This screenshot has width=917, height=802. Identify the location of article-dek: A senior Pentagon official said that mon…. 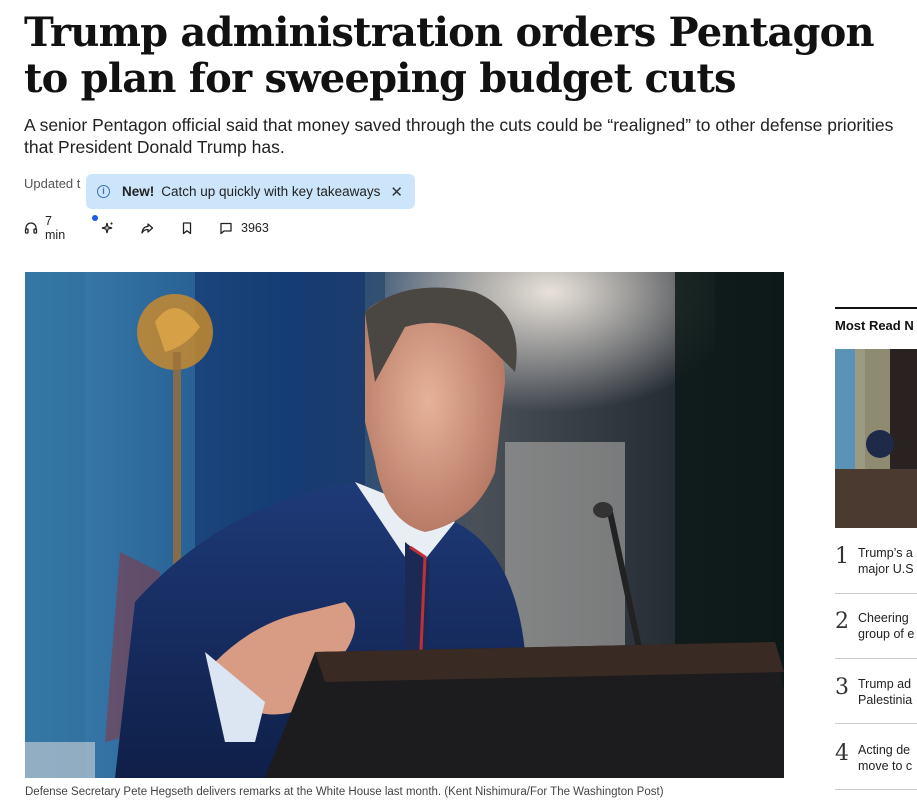
(459, 136).